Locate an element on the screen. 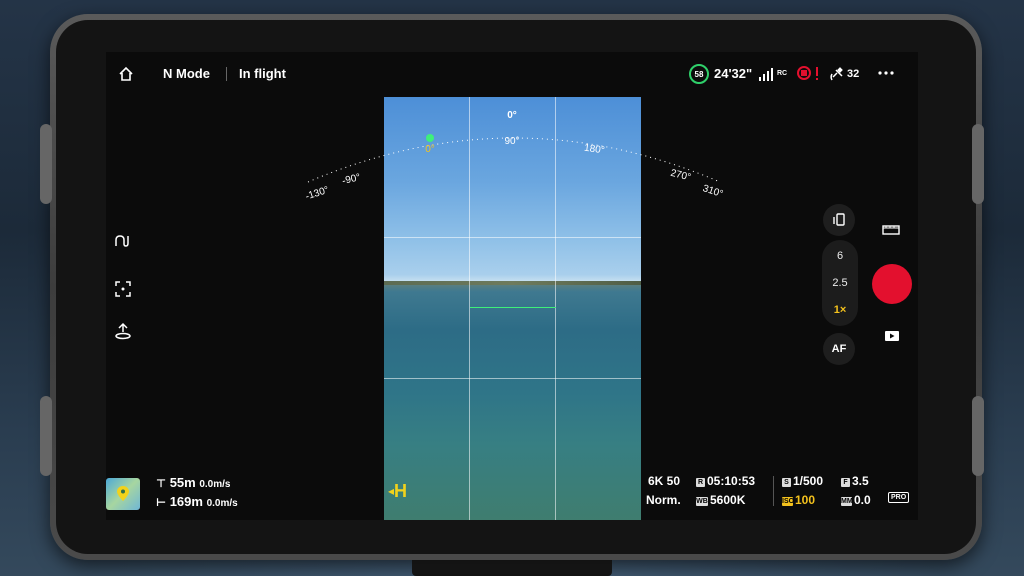 This screenshot has width=1024, height=576. resolution-framerate: 6K 50 is located at coordinates (664, 481).